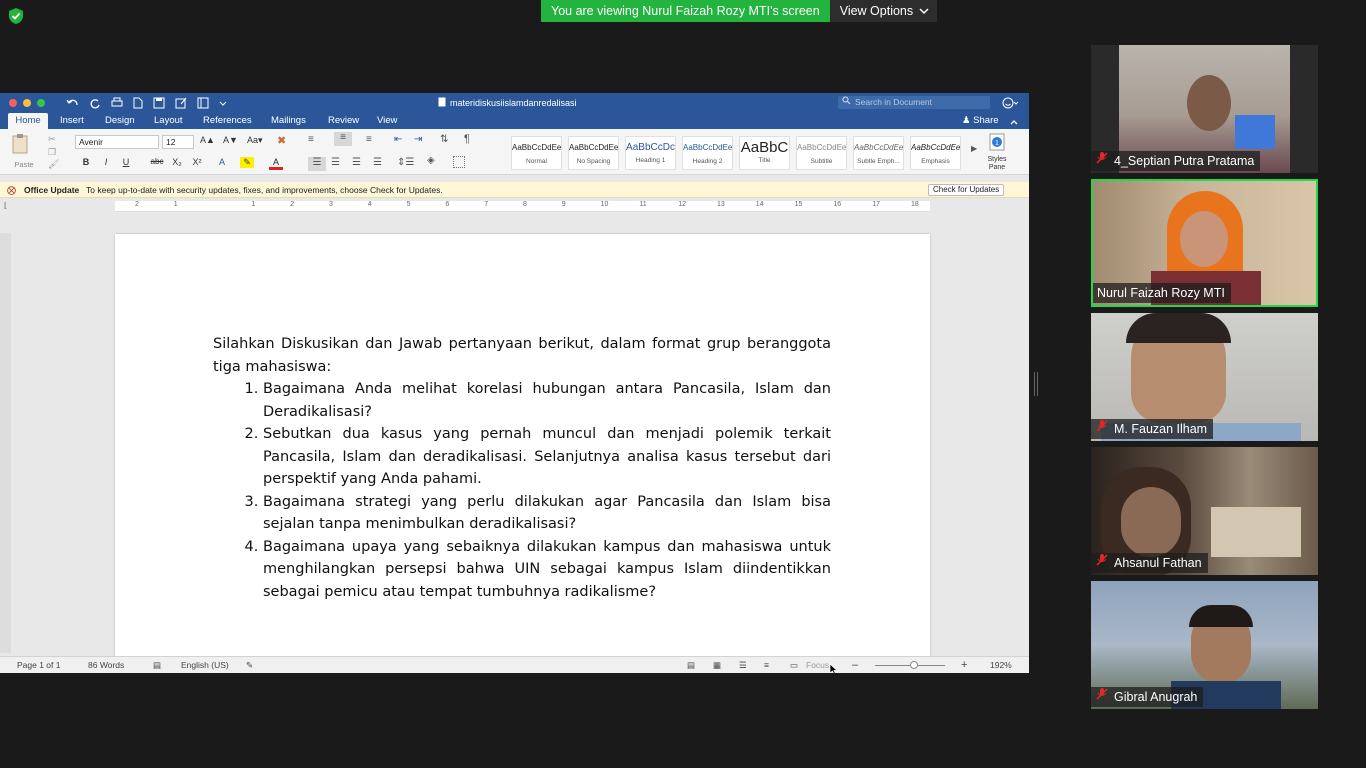 The image size is (1366, 768). What do you see at coordinates (1204, 109) in the screenshot?
I see `participant-tile: 4_Septian Putra Pratama` at bounding box center [1204, 109].